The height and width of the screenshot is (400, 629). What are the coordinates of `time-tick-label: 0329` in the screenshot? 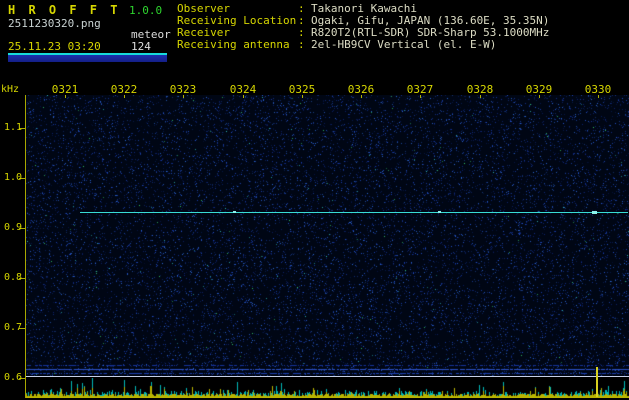 It's located at (539, 89).